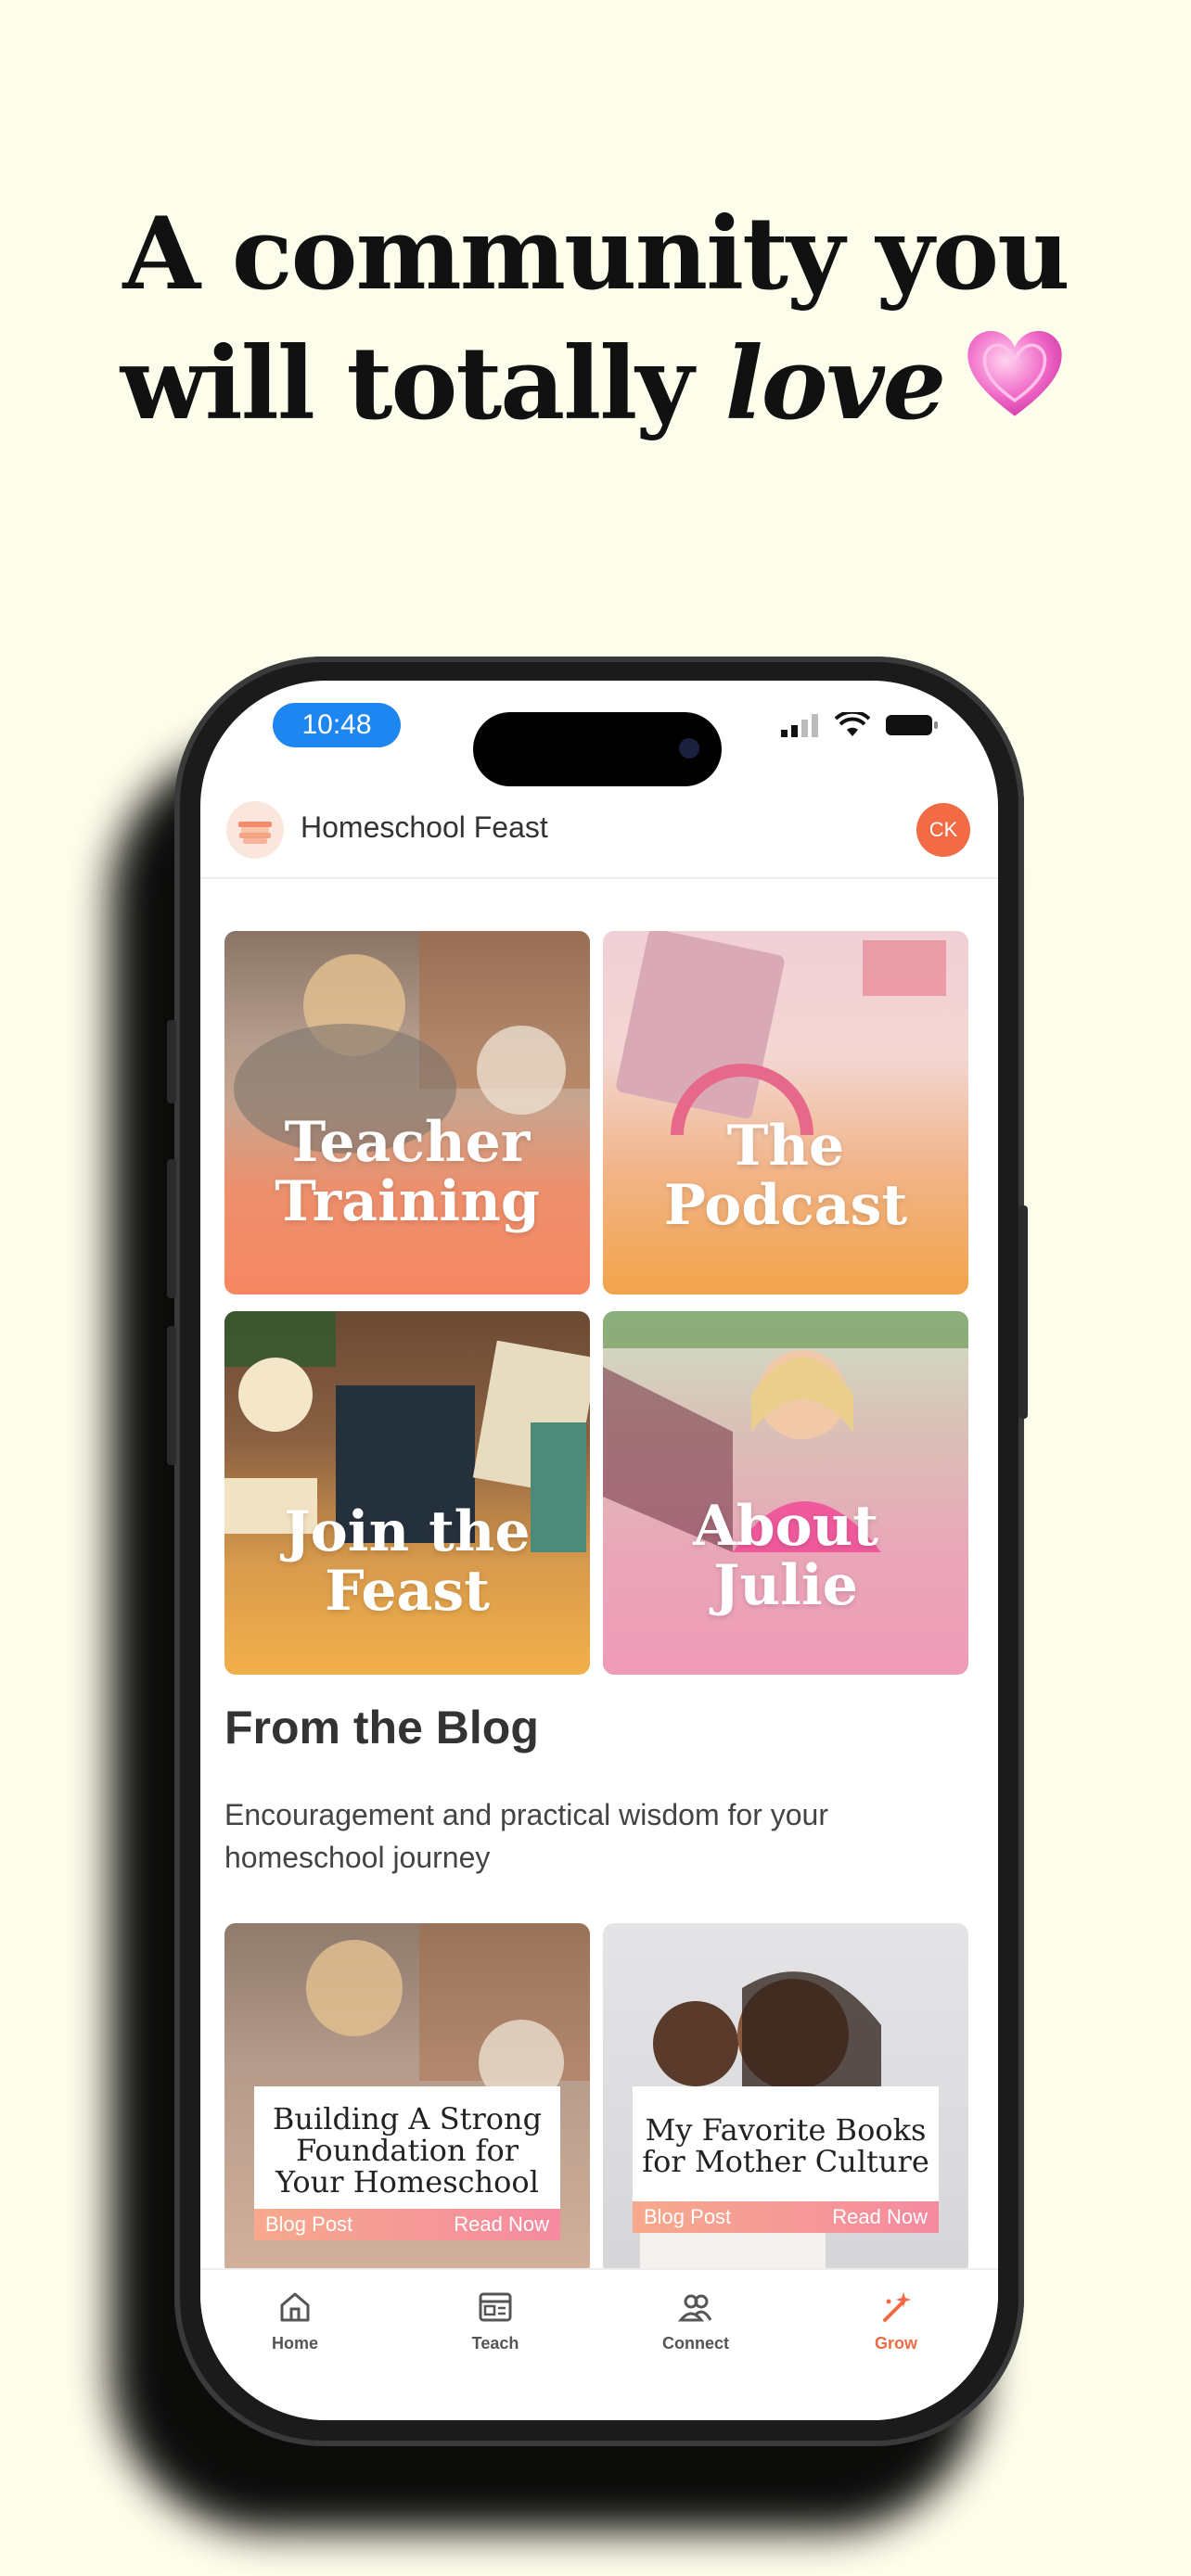  Describe the element at coordinates (424, 827) in the screenshot. I see `app-title: Homeschool Feast` at that location.